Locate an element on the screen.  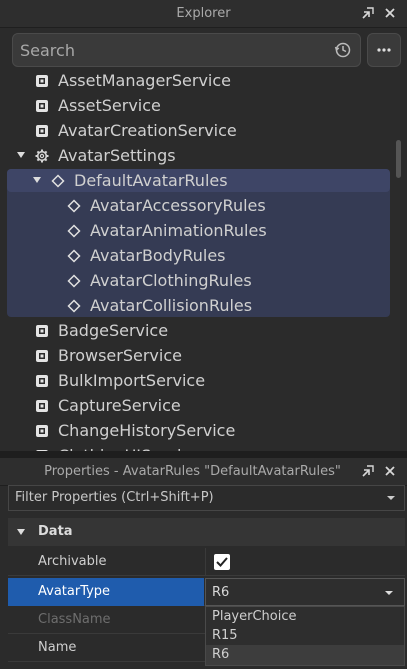
property-name: Name is located at coordinates (57, 647).